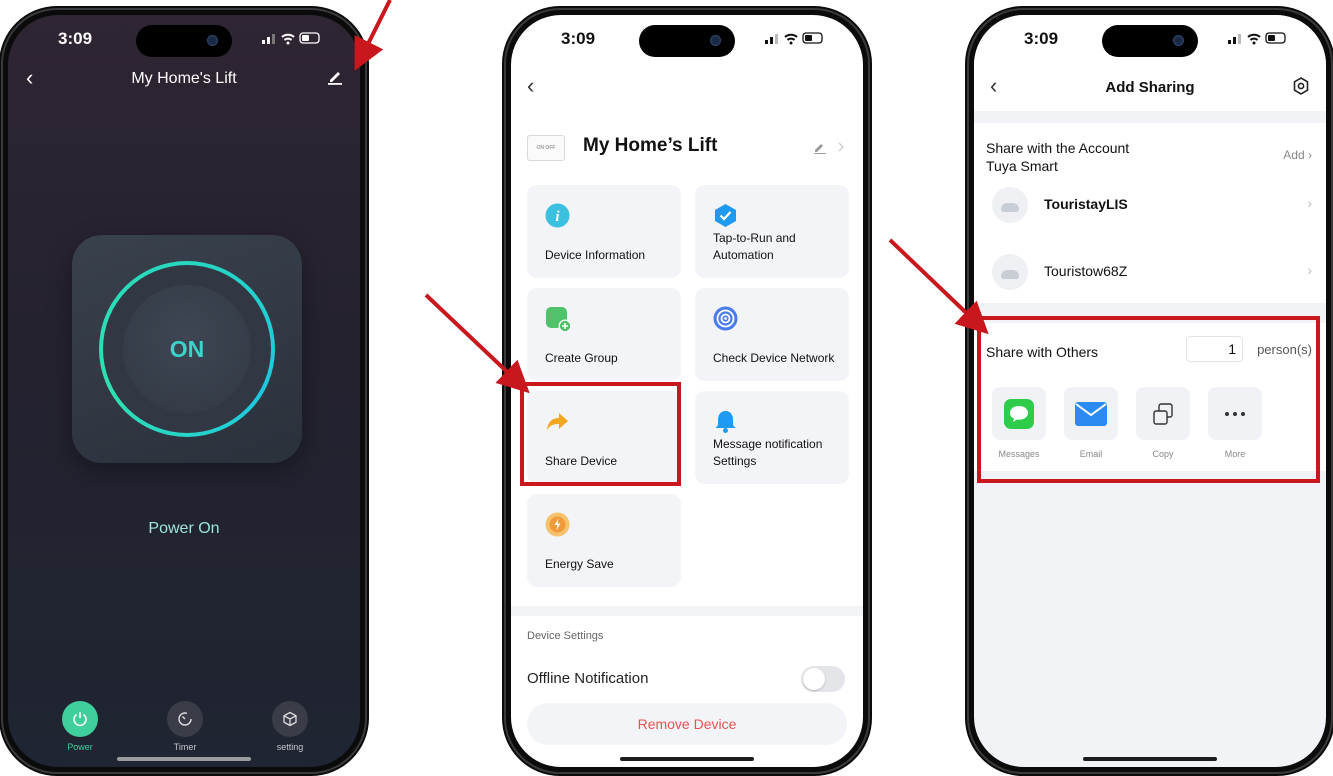 The image size is (1333, 776). I want to click on edit-icon, so click(335, 78).